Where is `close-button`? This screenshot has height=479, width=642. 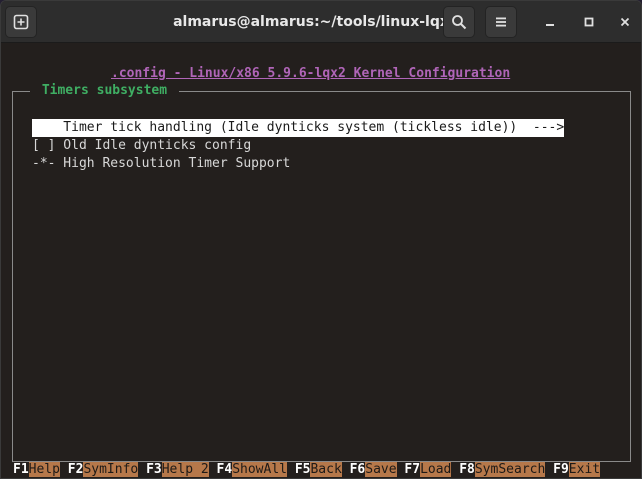 close-button is located at coordinates (625, 22).